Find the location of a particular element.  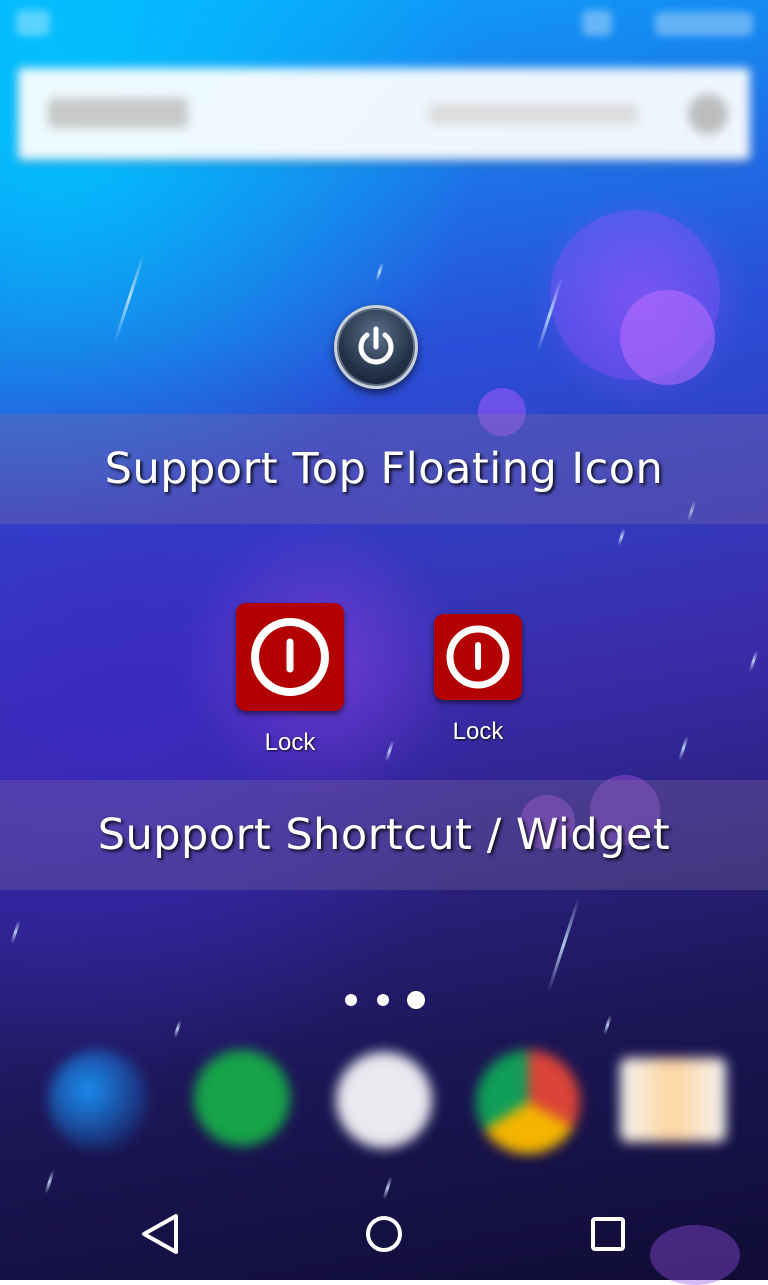

chrome-icon is located at coordinates (528, 1102).